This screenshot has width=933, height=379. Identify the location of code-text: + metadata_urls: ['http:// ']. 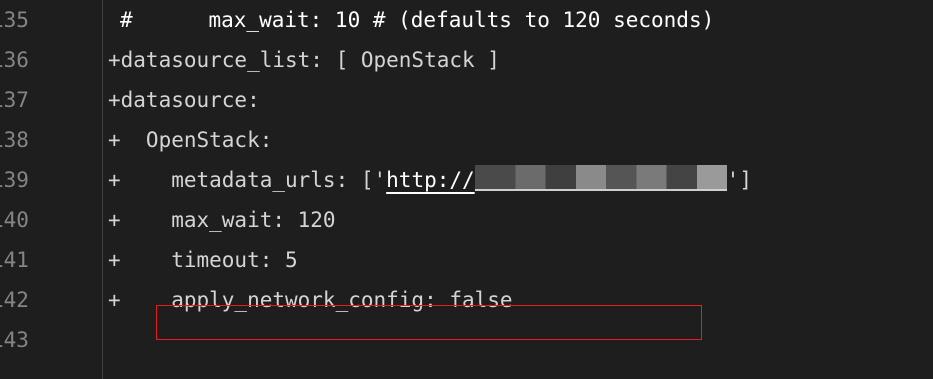
(430, 180).